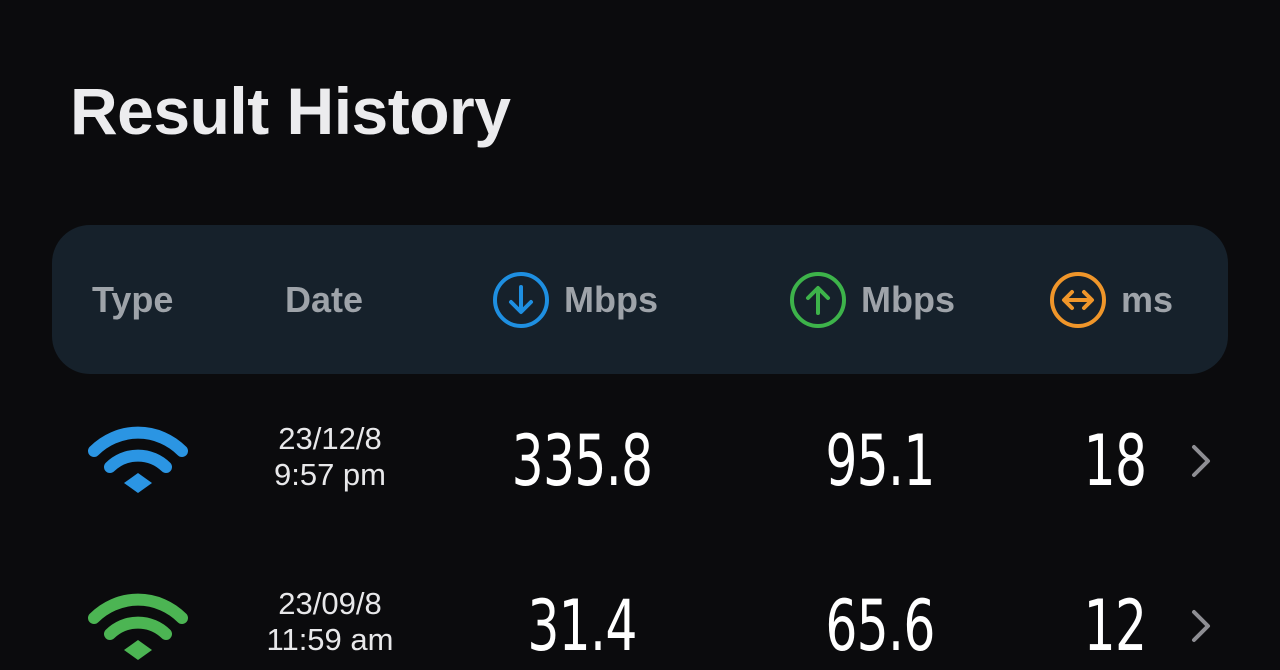 Image resolution: width=1280 pixels, height=670 pixels. Describe the element at coordinates (908, 299) in the screenshot. I see `upload-unit-label: Mbps` at that location.